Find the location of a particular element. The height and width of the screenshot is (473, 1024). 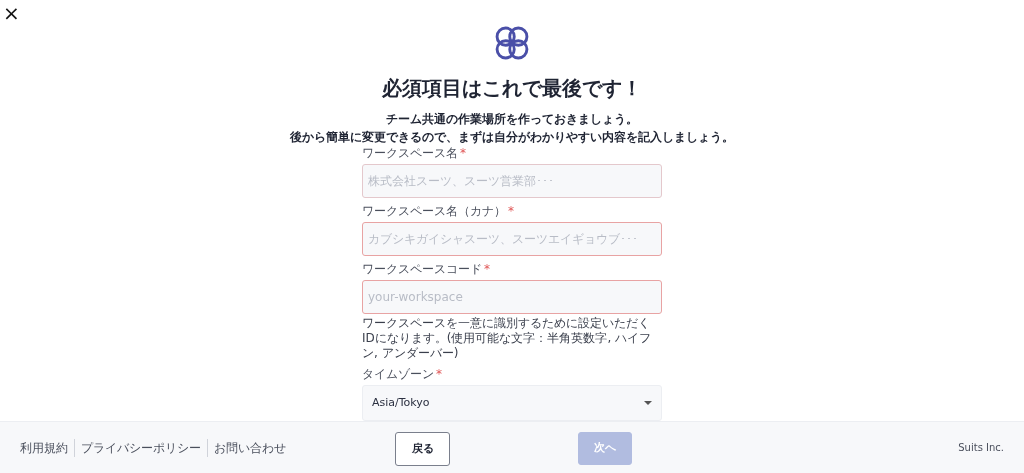

footer-link: お問い合わせ is located at coordinates (246, 447).